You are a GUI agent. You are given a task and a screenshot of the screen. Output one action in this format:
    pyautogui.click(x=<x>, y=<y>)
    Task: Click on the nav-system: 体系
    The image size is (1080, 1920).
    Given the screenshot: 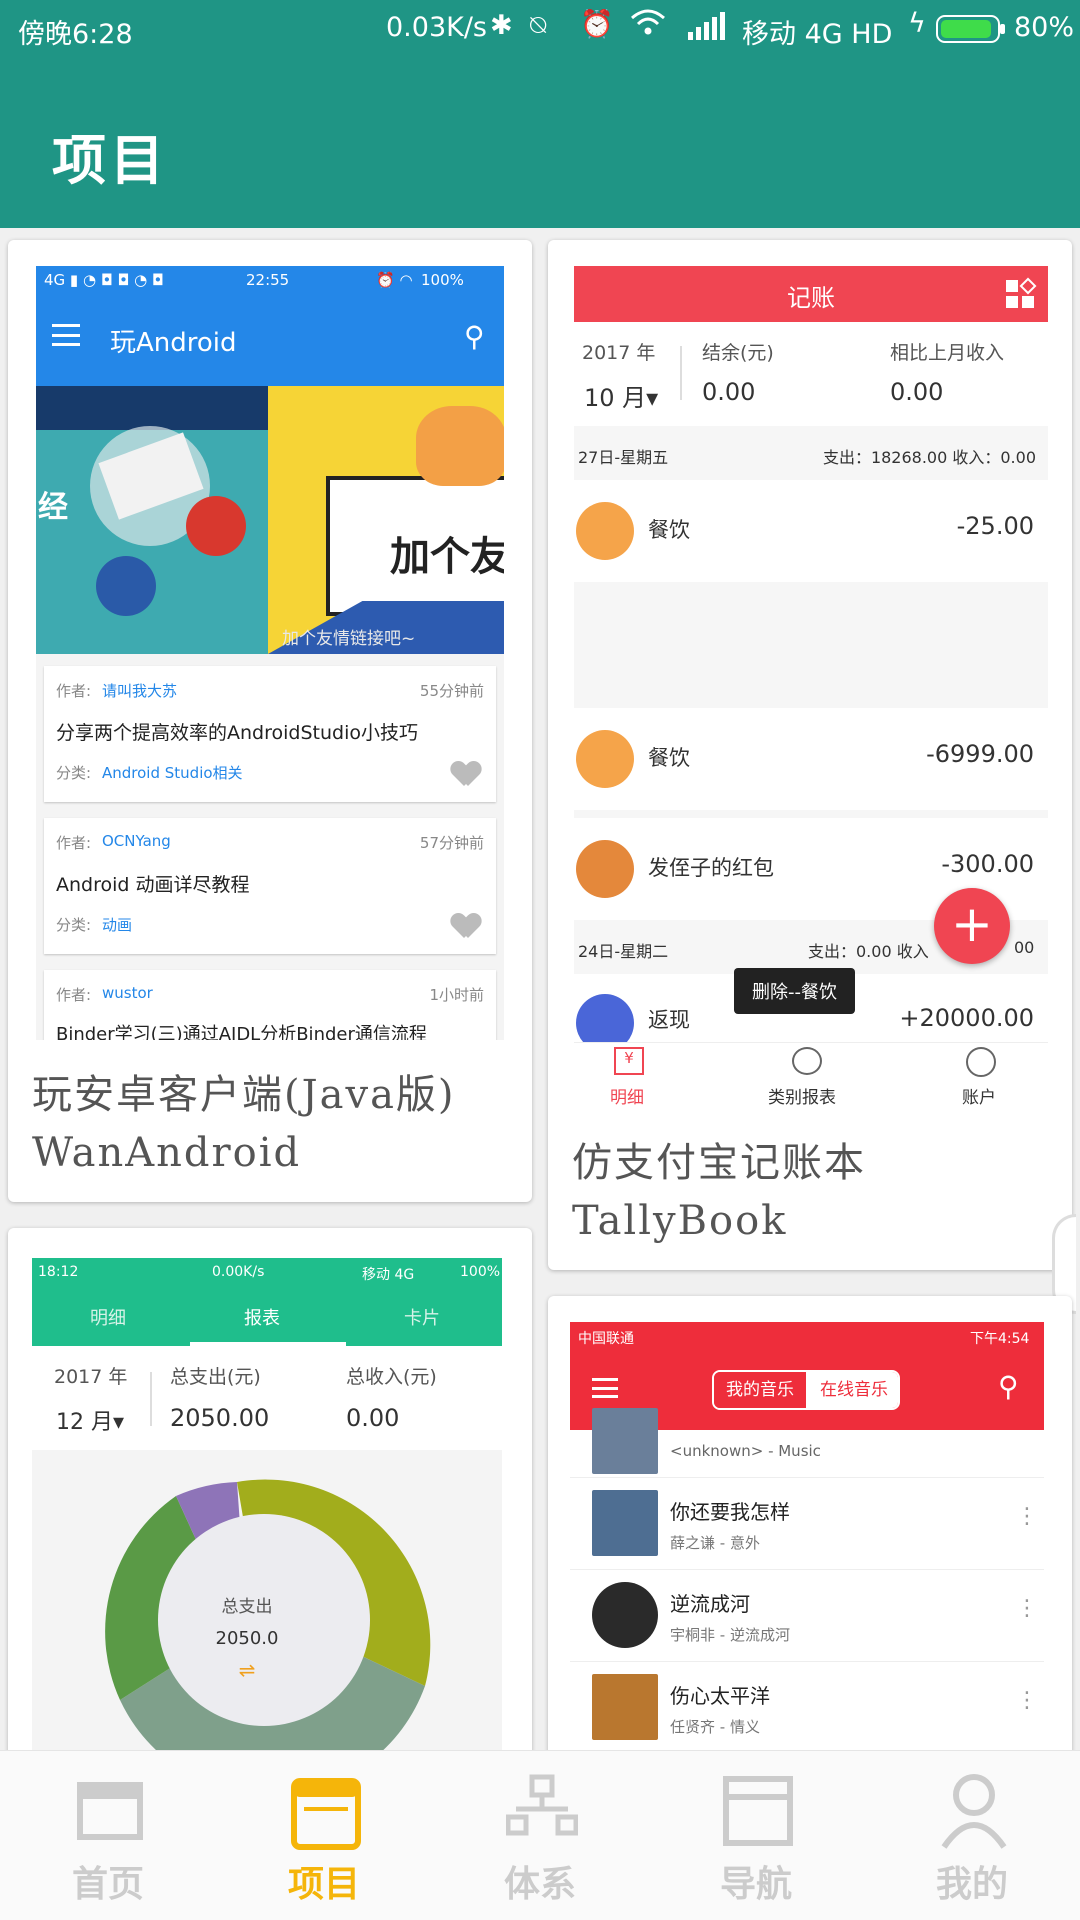 What is the action you would take?
    pyautogui.click(x=540, y=1835)
    